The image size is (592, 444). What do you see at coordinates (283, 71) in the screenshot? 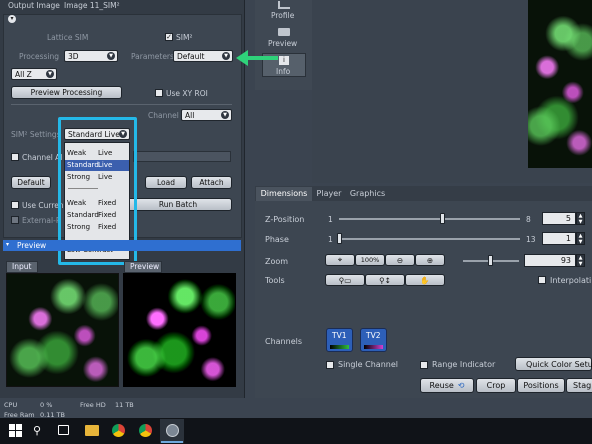
I see `tab-info-label: Info` at bounding box center [283, 71].